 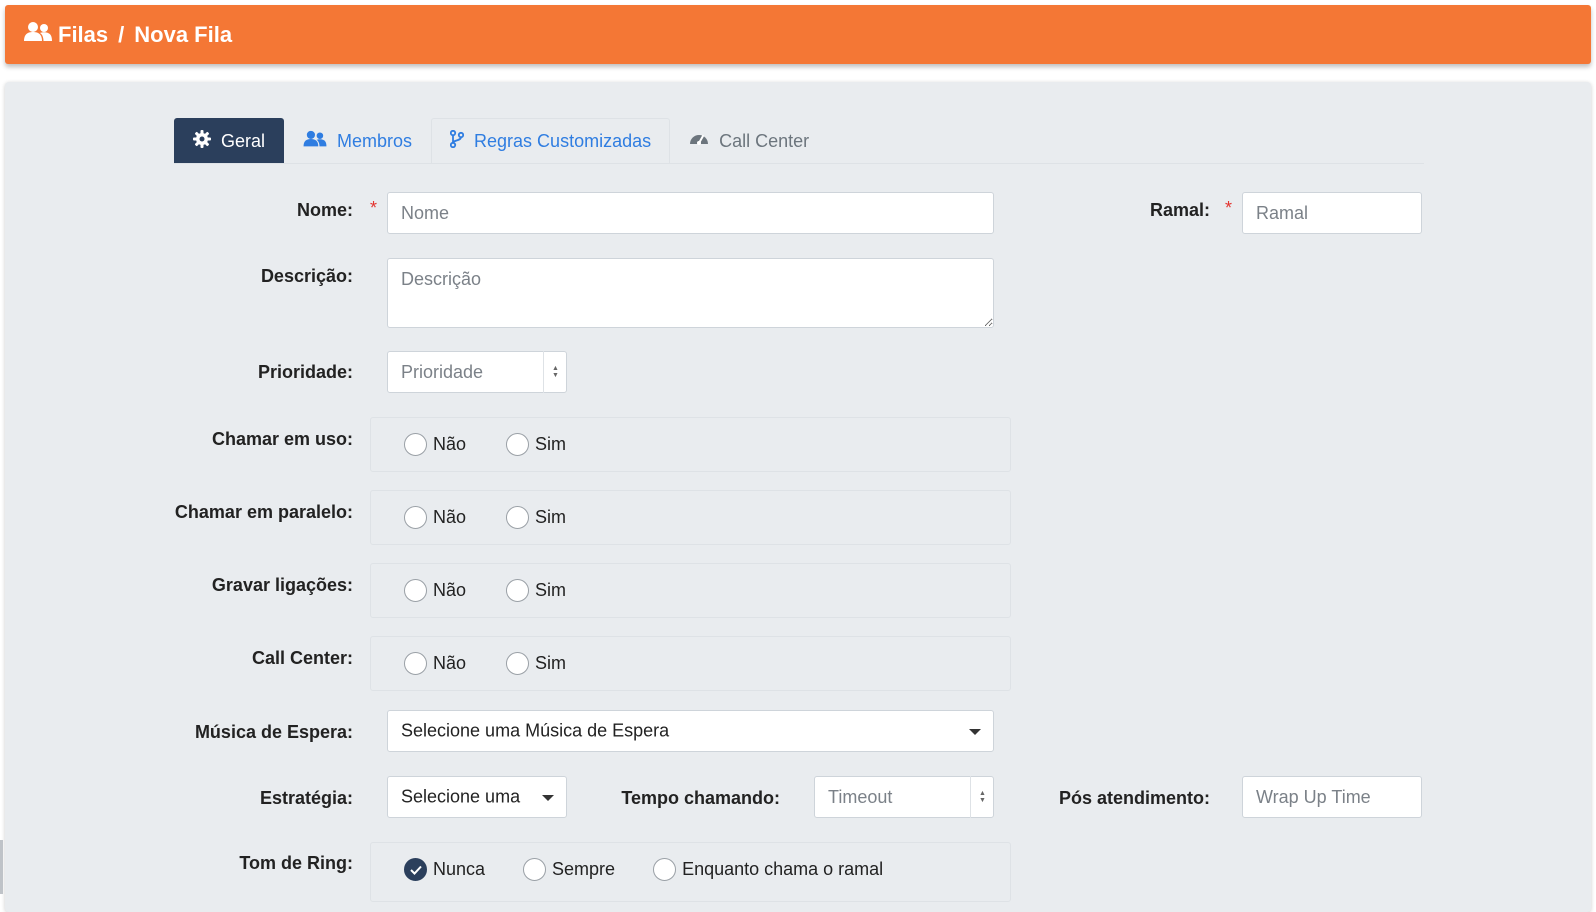 I want to click on tab-regras-customizadas: Regras Customizadas, so click(x=551, y=140).